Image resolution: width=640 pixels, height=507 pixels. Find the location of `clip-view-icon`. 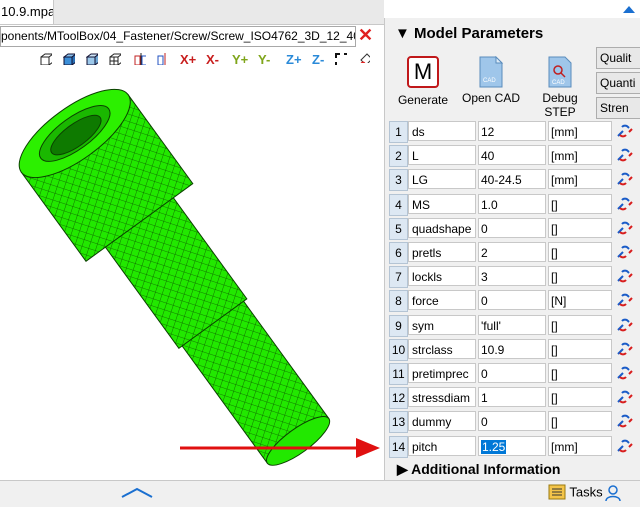

clip-view-icon is located at coordinates (163, 59).